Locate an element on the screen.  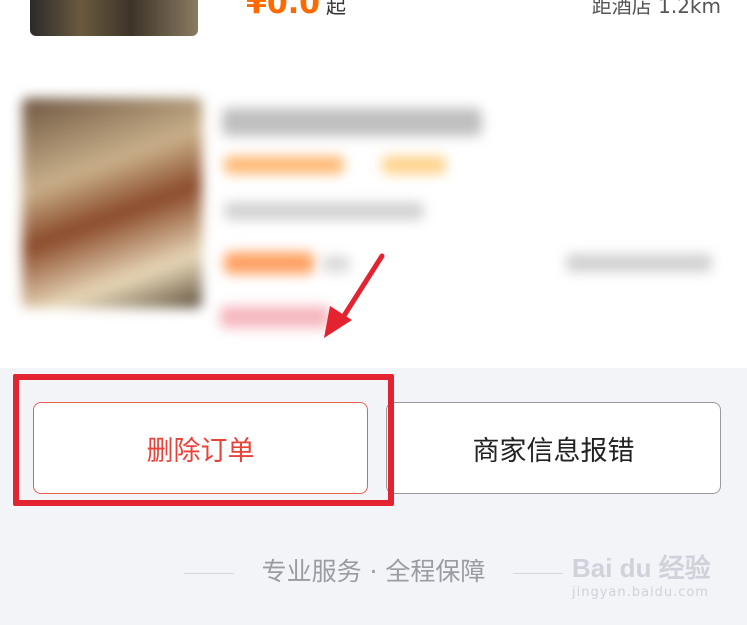
distance-text: 距酒店 1.2km is located at coordinates (656, 9).